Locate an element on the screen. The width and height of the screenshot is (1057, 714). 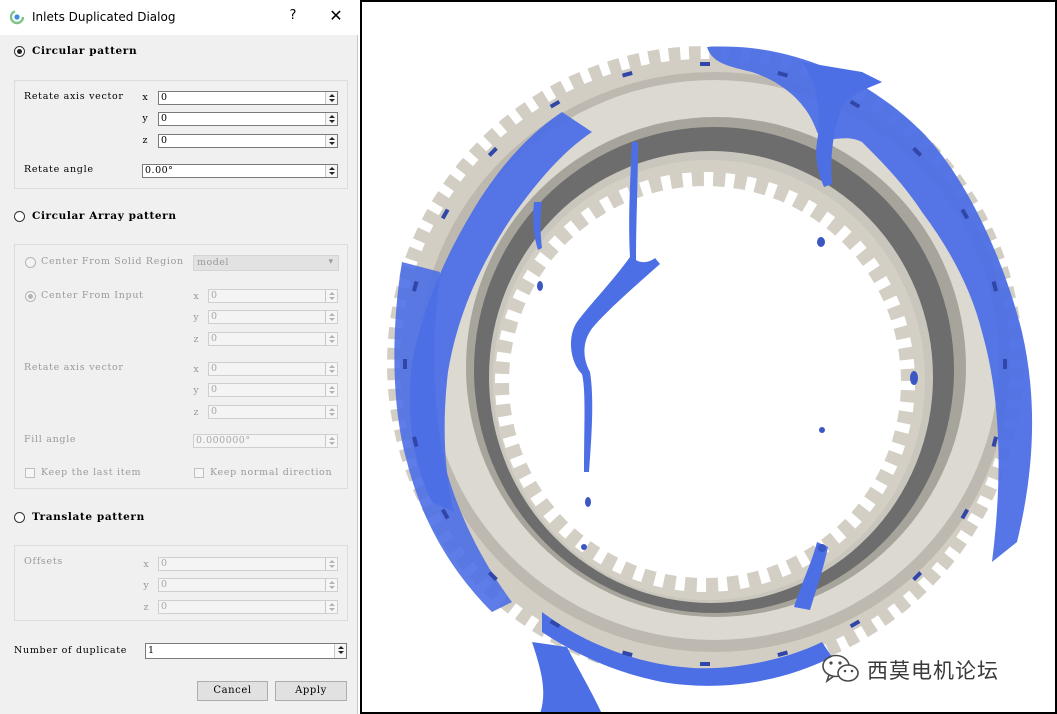
center-from-input-radio is located at coordinates (30, 296).